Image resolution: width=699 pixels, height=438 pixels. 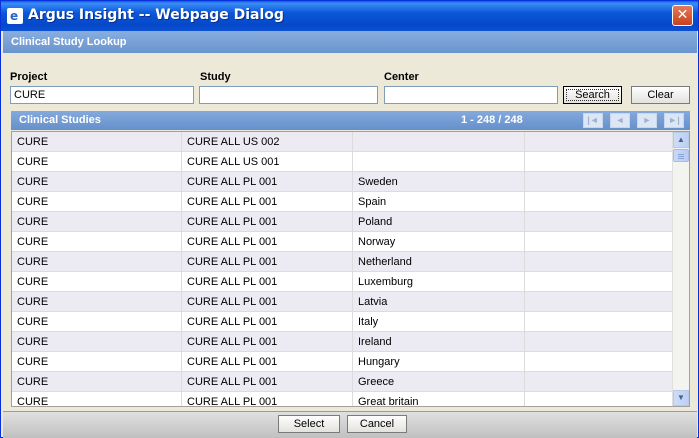 What do you see at coordinates (29, 77) in the screenshot?
I see `project-label: Project` at bounding box center [29, 77].